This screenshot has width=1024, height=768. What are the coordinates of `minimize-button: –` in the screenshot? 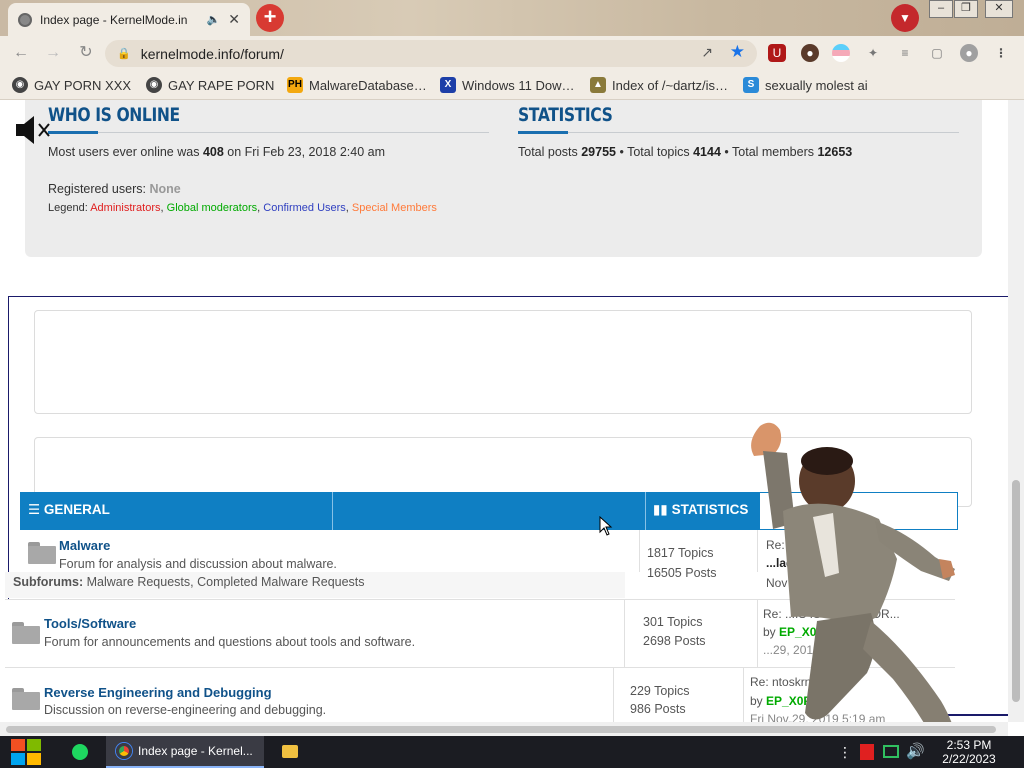 It's located at (941, 9).